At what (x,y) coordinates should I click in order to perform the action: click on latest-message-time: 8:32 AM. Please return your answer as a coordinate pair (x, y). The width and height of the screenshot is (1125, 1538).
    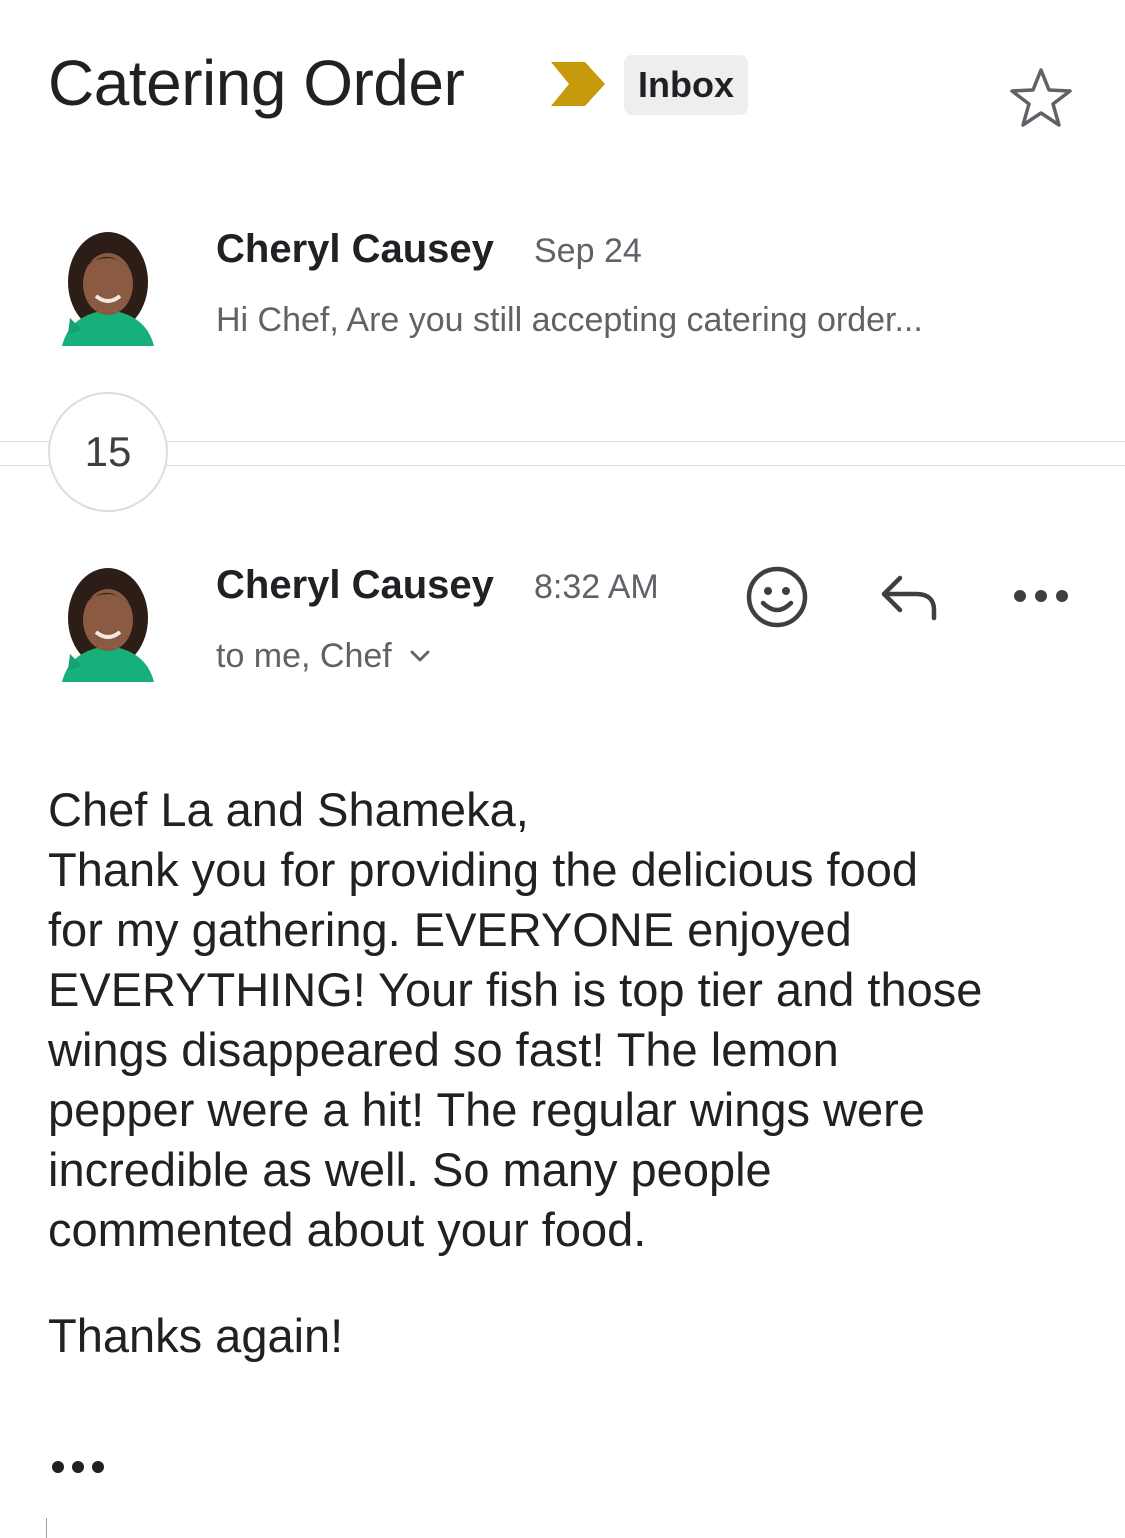
    Looking at the image, I should click on (596, 587).